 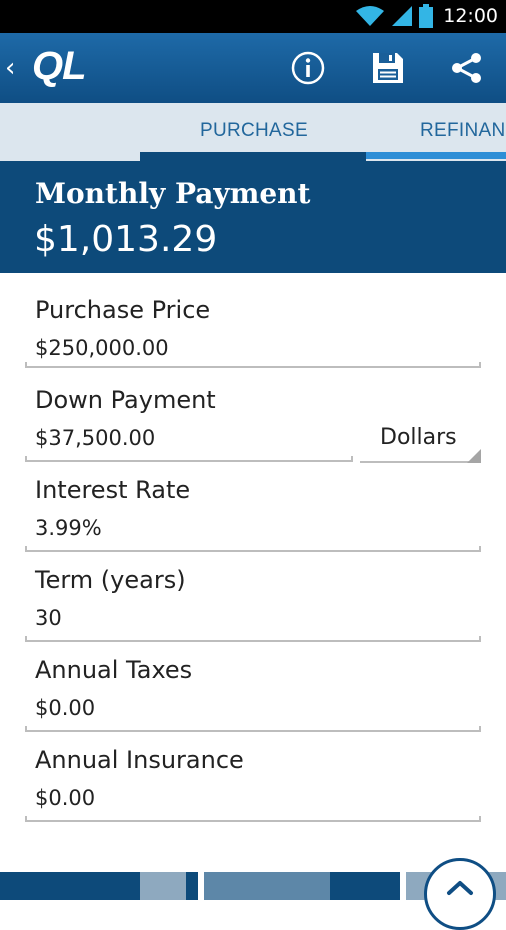 I want to click on annual-insurance-input: $0.00, so click(x=65, y=798).